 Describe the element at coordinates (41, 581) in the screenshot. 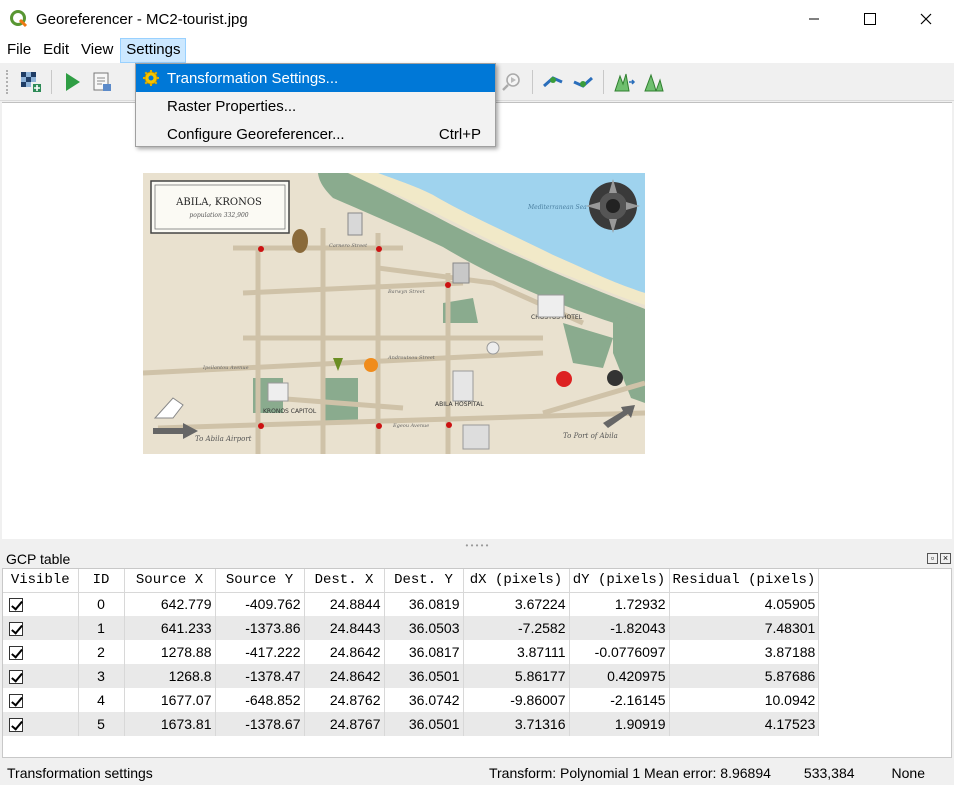

I see `column-header-visible: Visible` at that location.